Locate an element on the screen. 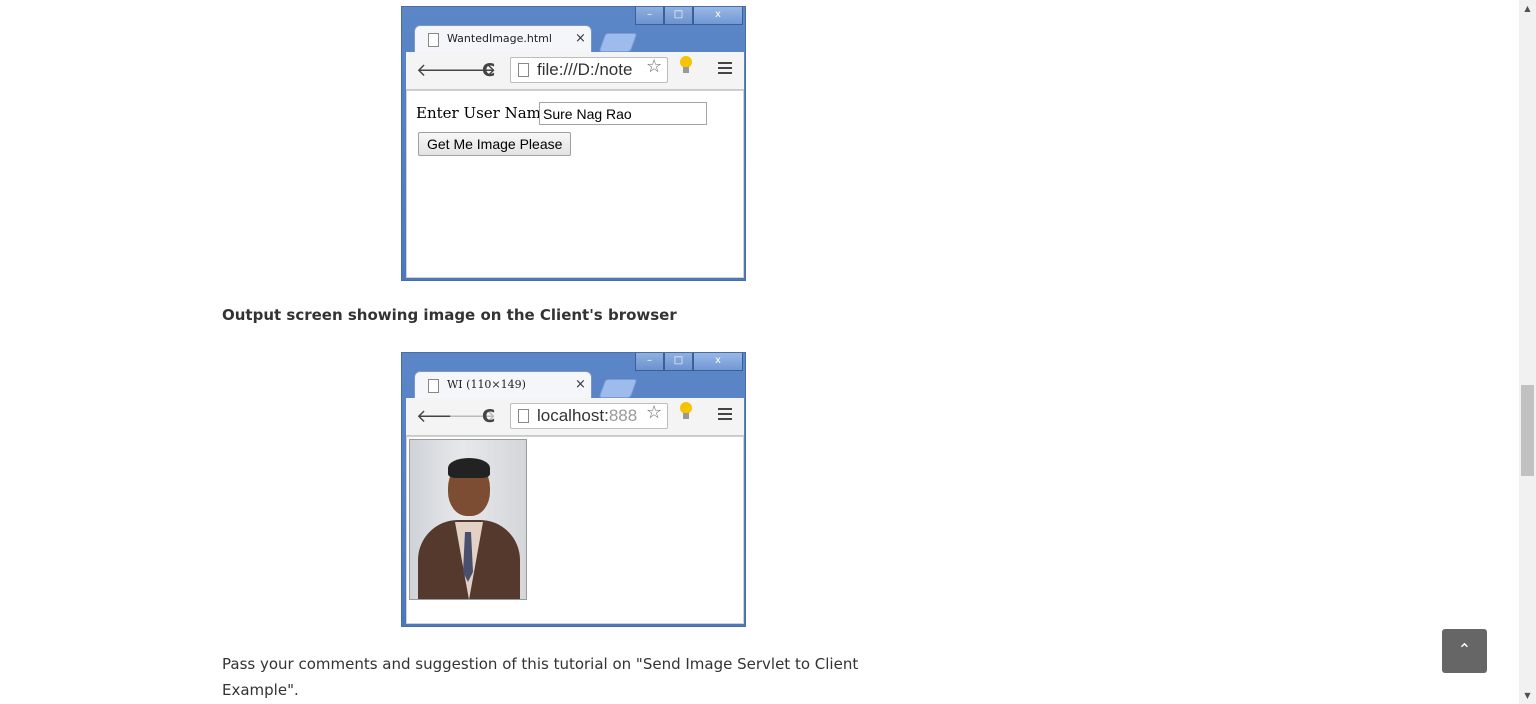 This screenshot has height=704, width=1536. tab-title: WantedImage.html is located at coordinates (499, 38).